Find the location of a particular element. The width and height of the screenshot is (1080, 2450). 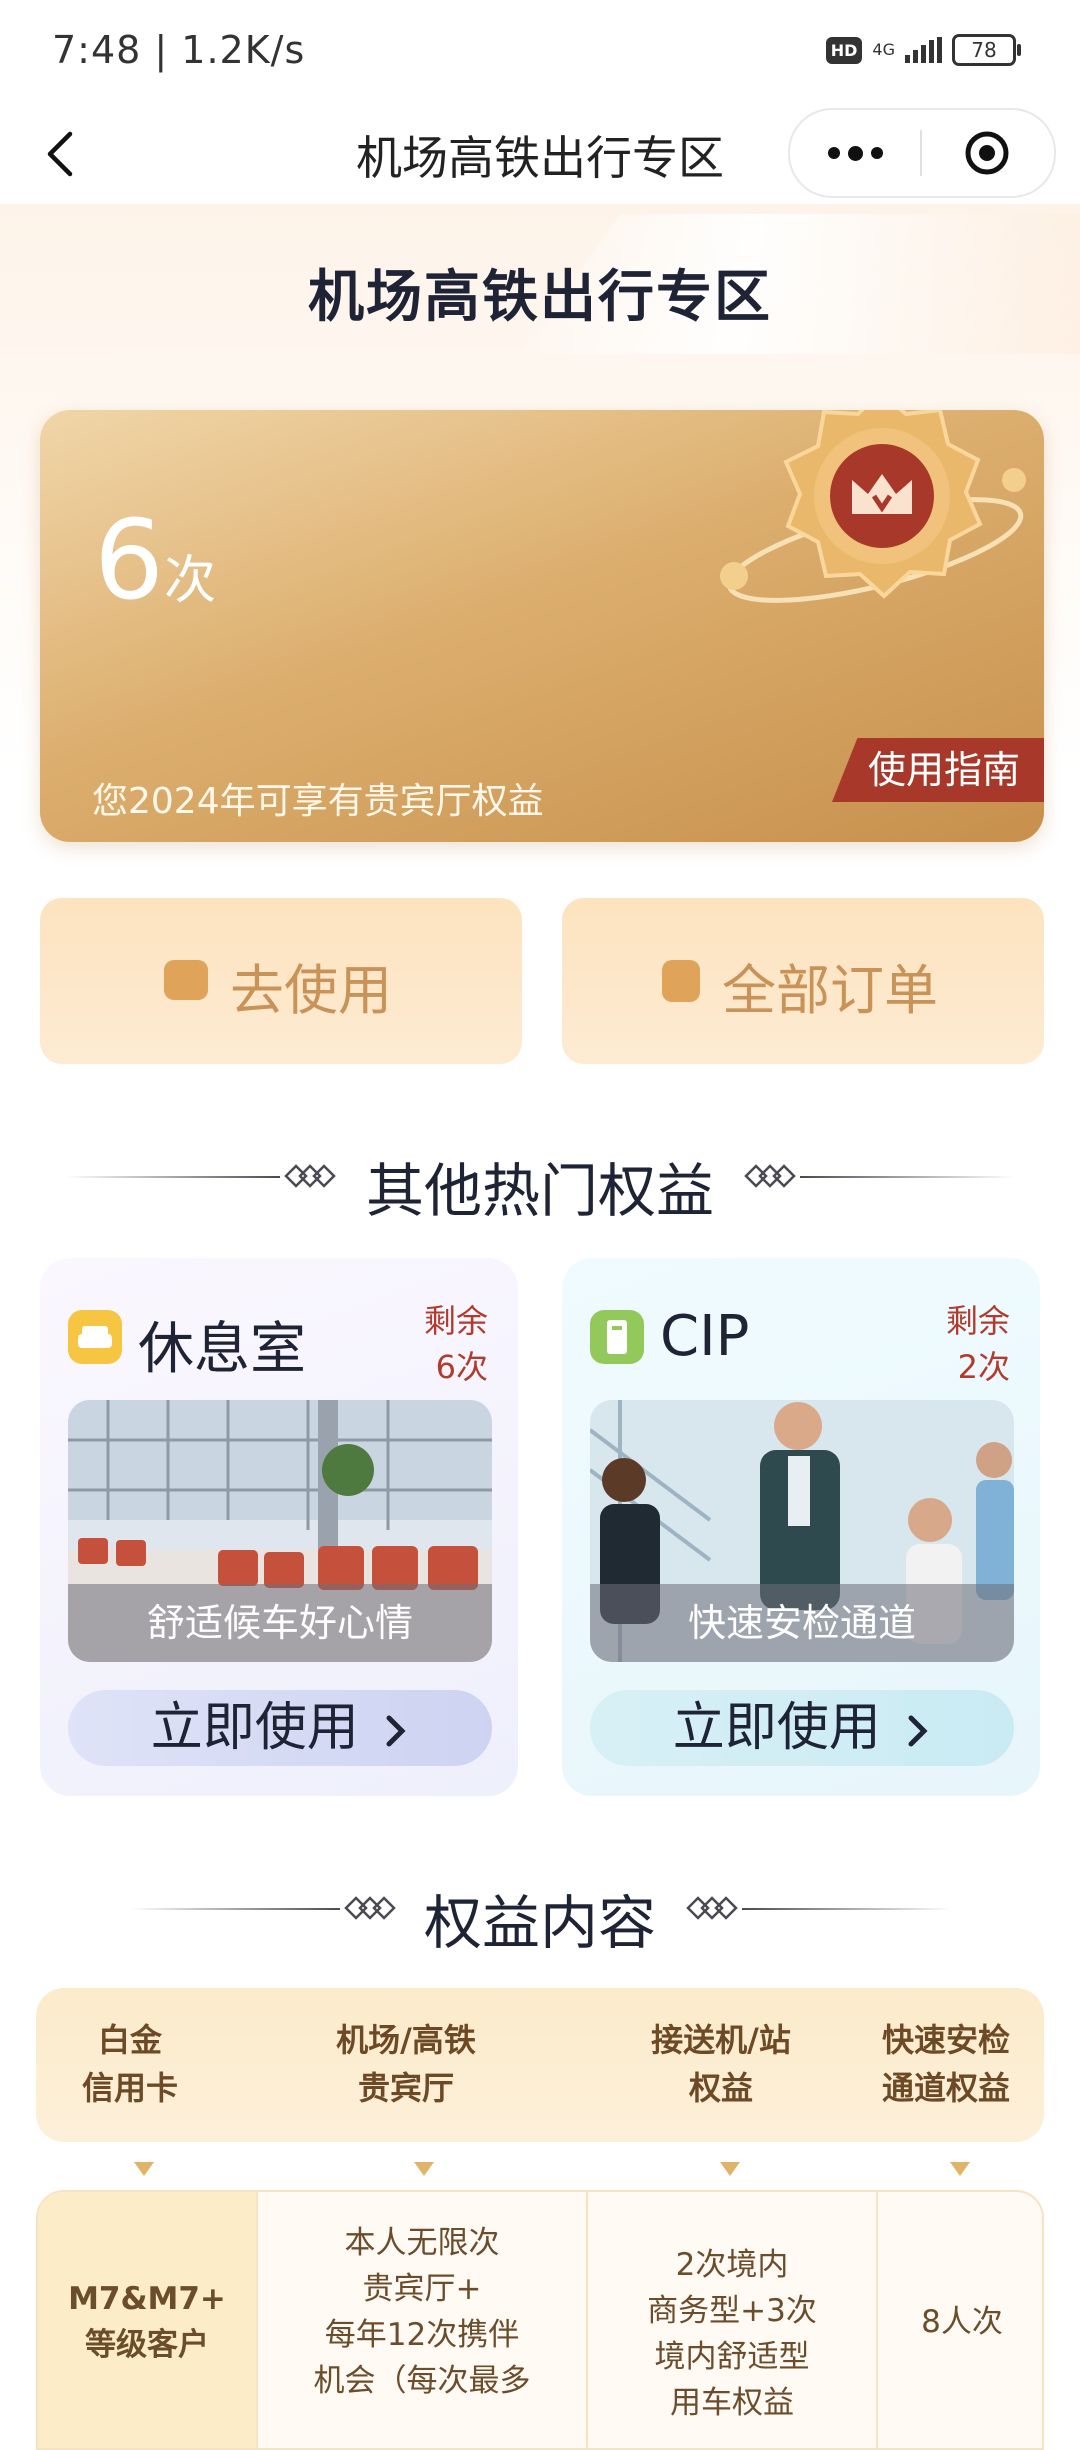

header-transfer: 接送机/站 权益 is located at coordinates (721, 2064).